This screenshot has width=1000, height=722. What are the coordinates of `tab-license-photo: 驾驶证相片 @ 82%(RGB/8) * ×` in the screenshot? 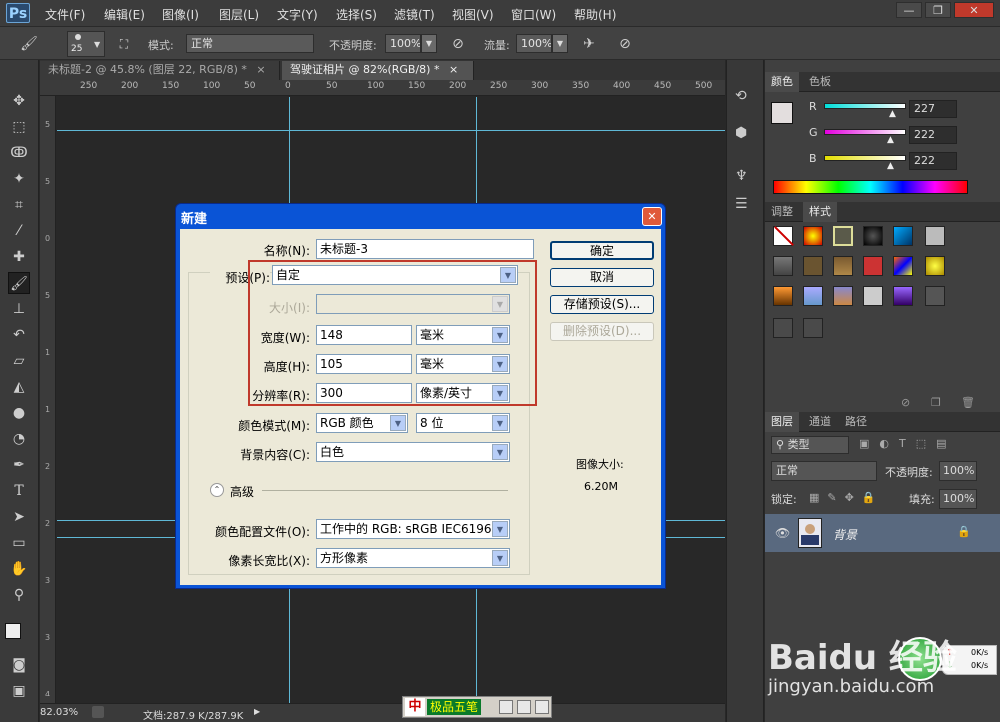 It's located at (378, 70).